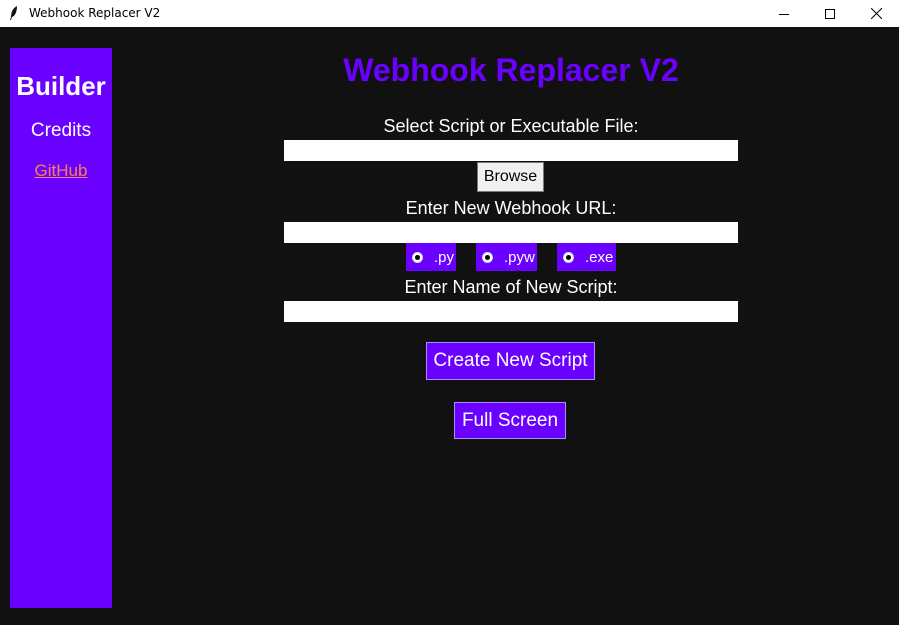 This screenshot has height=625, width=899. Describe the element at coordinates (61, 171) in the screenshot. I see `github-link: GitHub` at that location.